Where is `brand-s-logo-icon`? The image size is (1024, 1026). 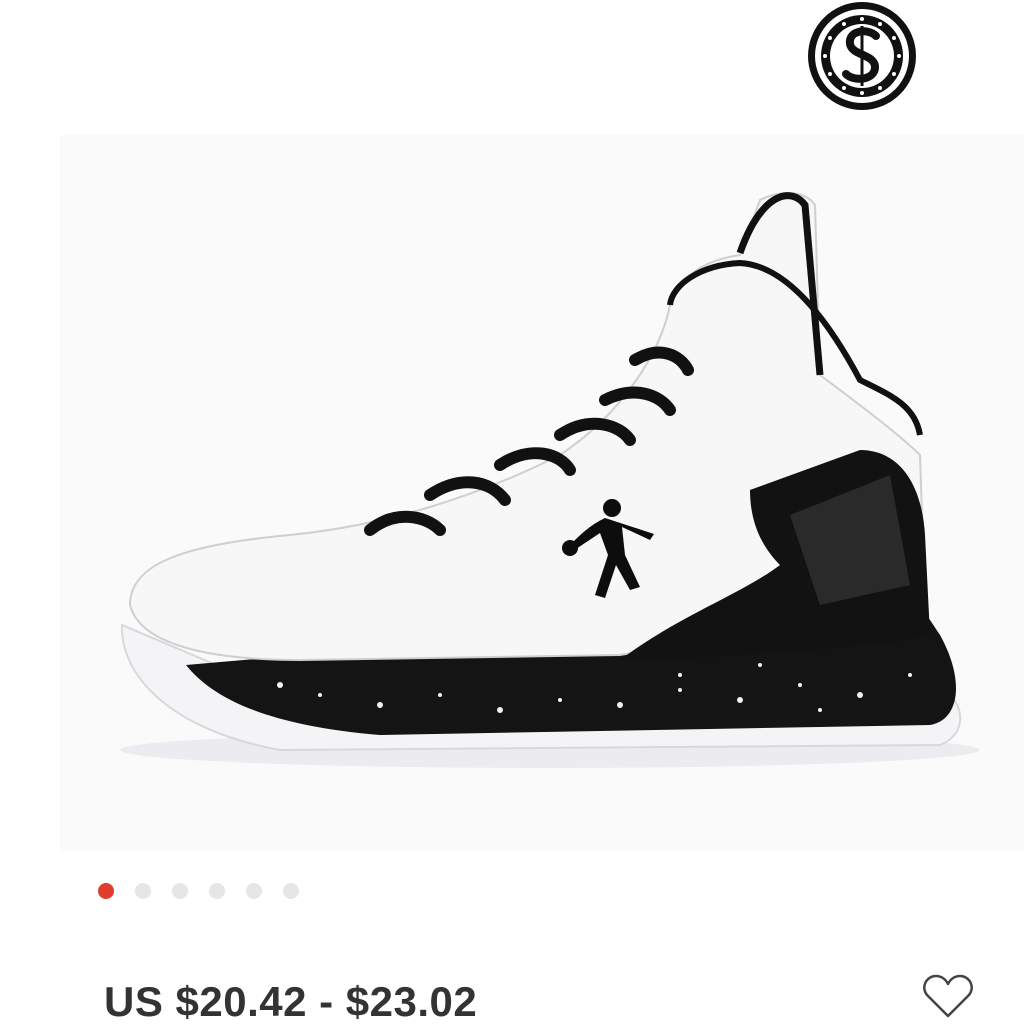 brand-s-logo-icon is located at coordinates (862, 56).